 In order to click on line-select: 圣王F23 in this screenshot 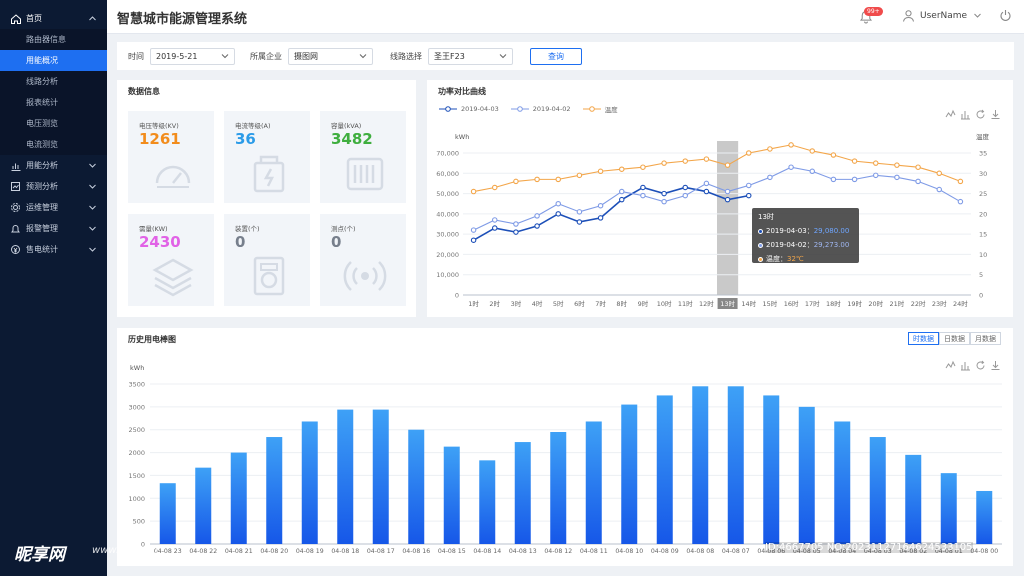, I will do `click(470, 56)`.